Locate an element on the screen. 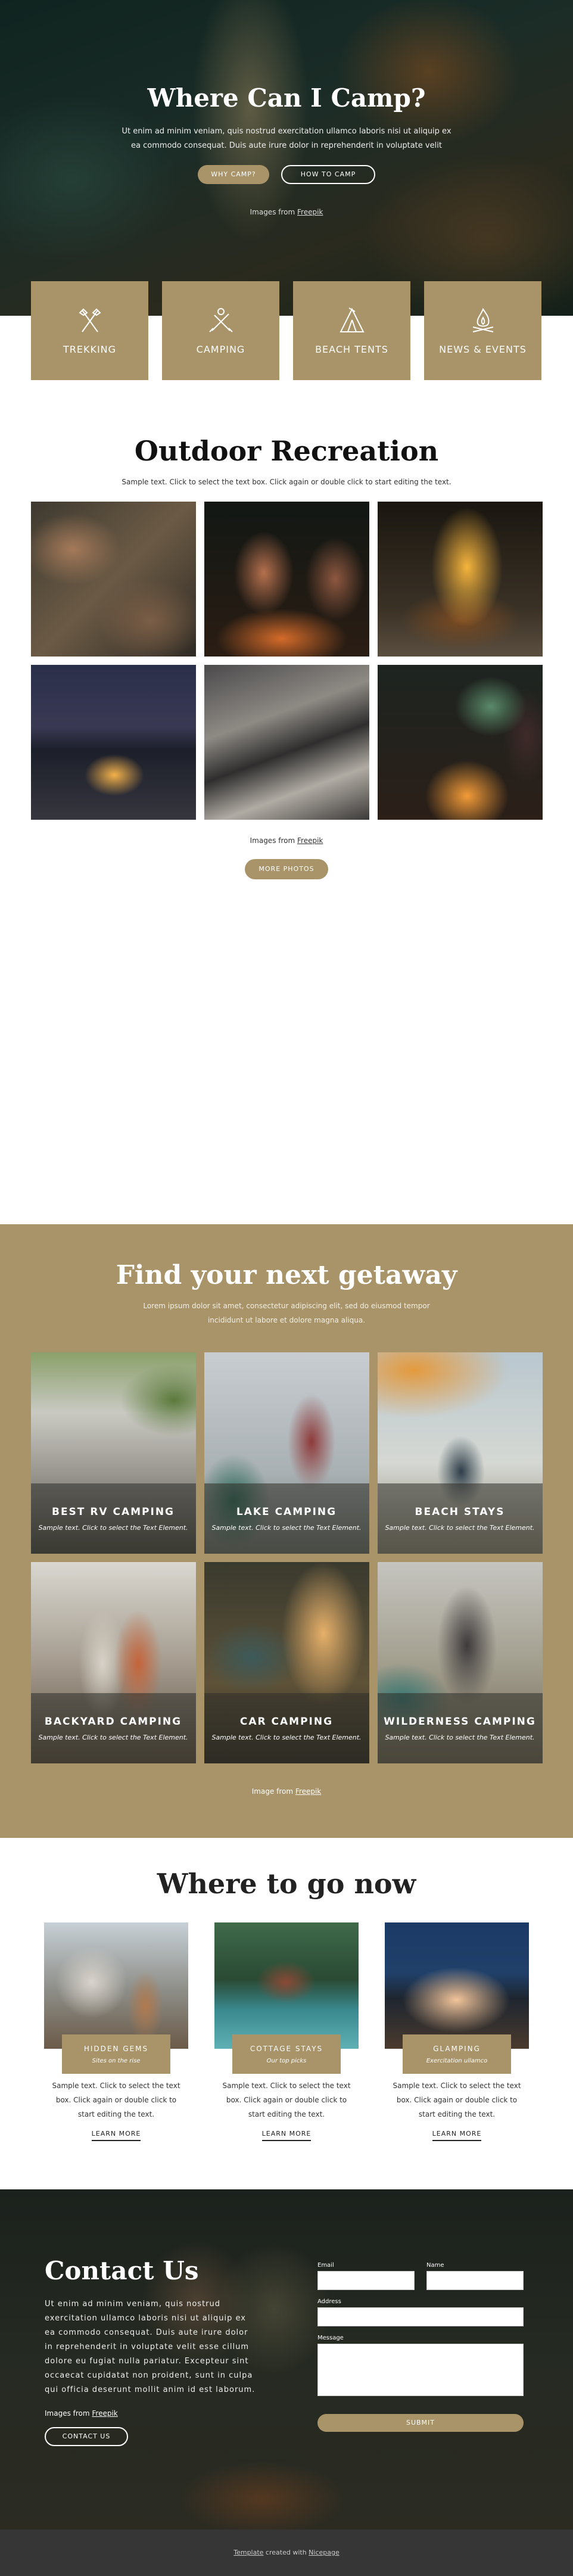 This screenshot has width=573, height=2576. tile-label: TREKKING is located at coordinates (90, 349).